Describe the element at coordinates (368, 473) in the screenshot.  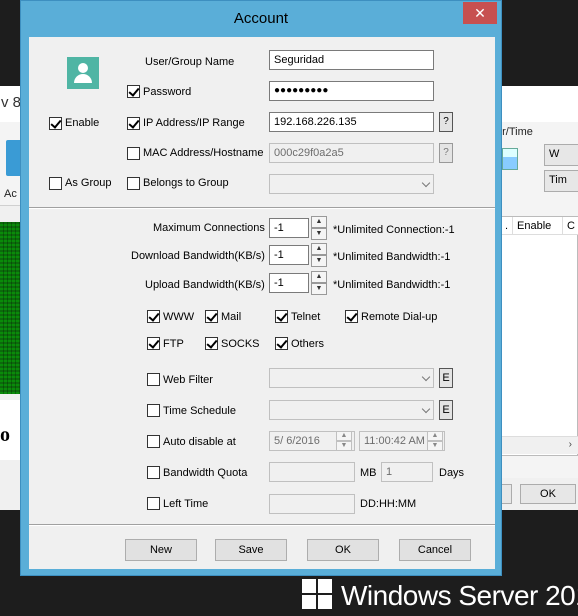
I see `bandwidth-quota-unit: MB` at that location.